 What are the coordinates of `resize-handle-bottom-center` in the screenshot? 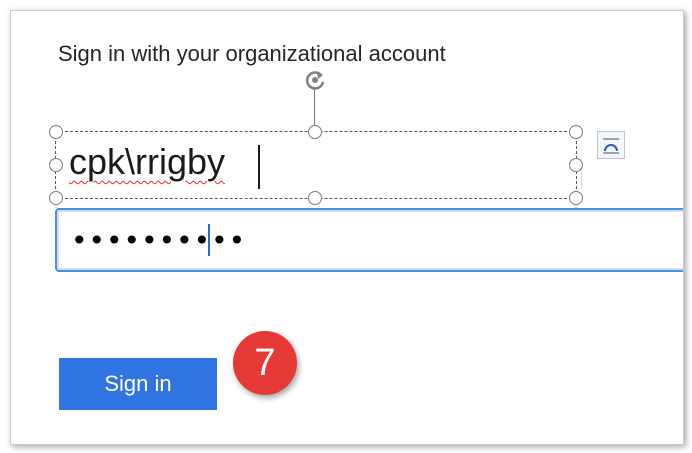 It's located at (315, 198).